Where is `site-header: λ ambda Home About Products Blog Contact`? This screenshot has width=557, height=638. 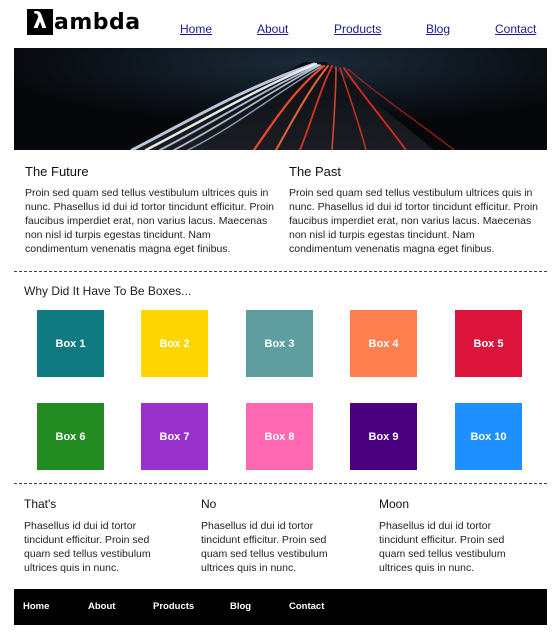 site-header: λ ambda Home About Products Blog Contact is located at coordinates (280, 24).